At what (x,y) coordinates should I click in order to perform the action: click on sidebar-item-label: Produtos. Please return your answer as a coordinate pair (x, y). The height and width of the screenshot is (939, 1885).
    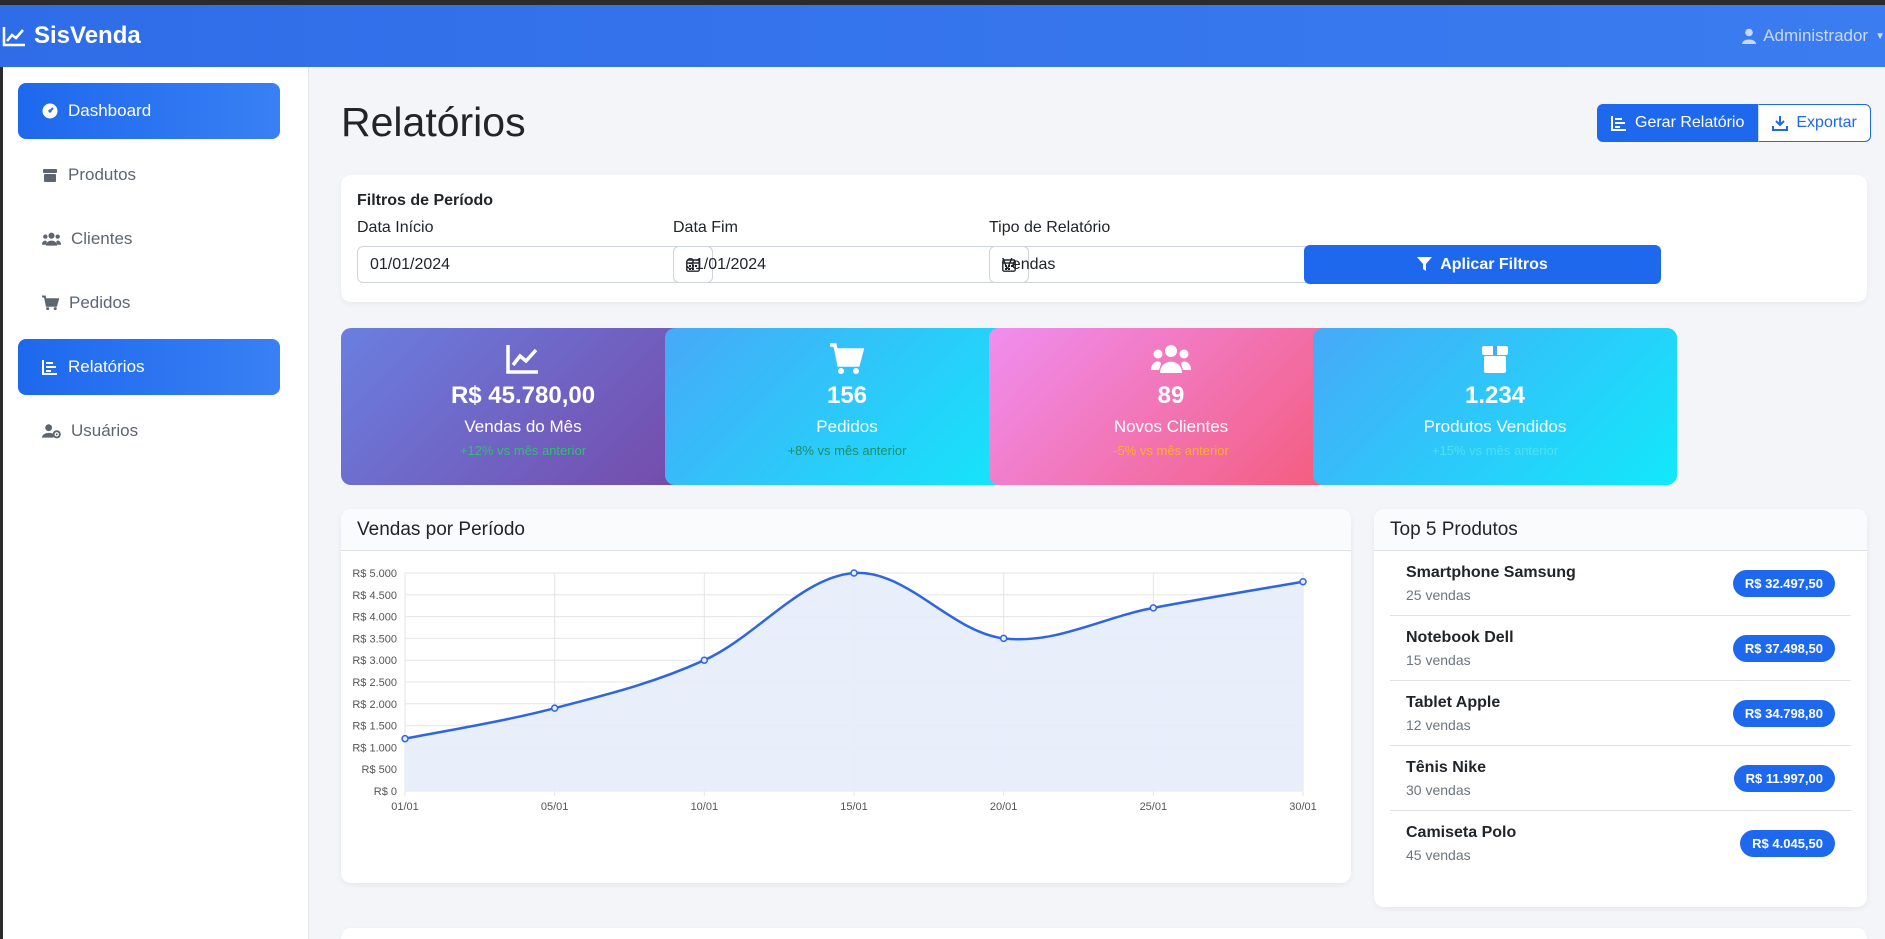
    Looking at the image, I should click on (102, 174).